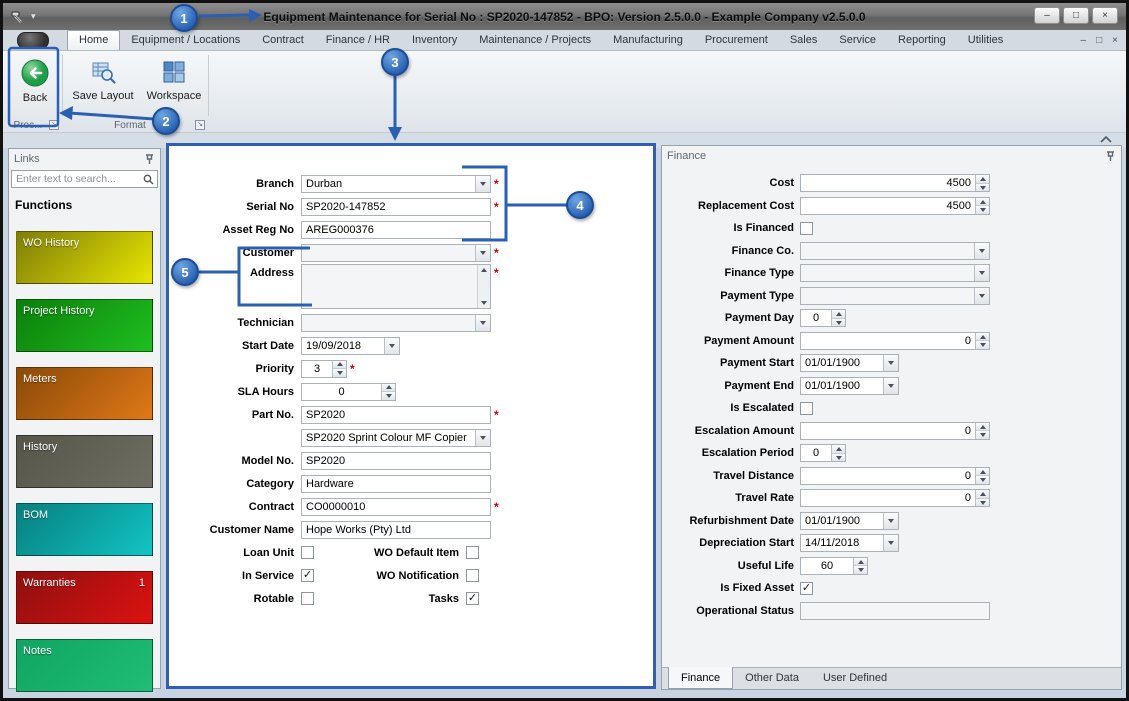  Describe the element at coordinates (434, 40) in the screenshot. I see `tab-inventory: Inventory` at that location.